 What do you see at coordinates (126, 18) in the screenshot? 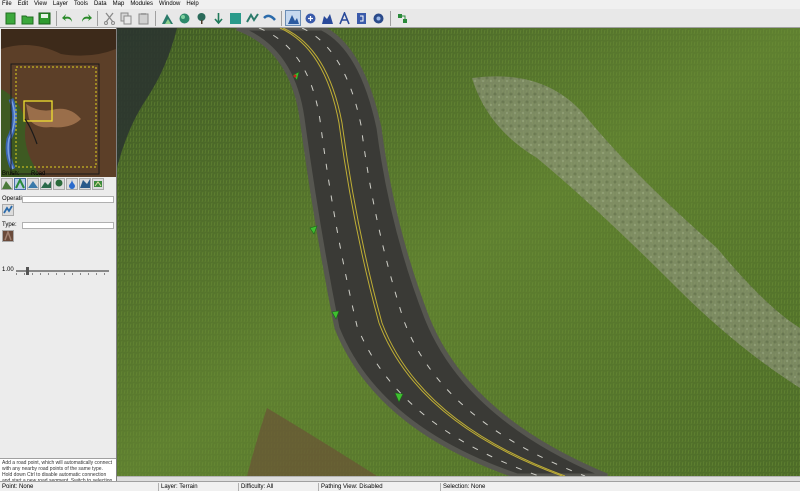
I see `copy-icon` at bounding box center [126, 18].